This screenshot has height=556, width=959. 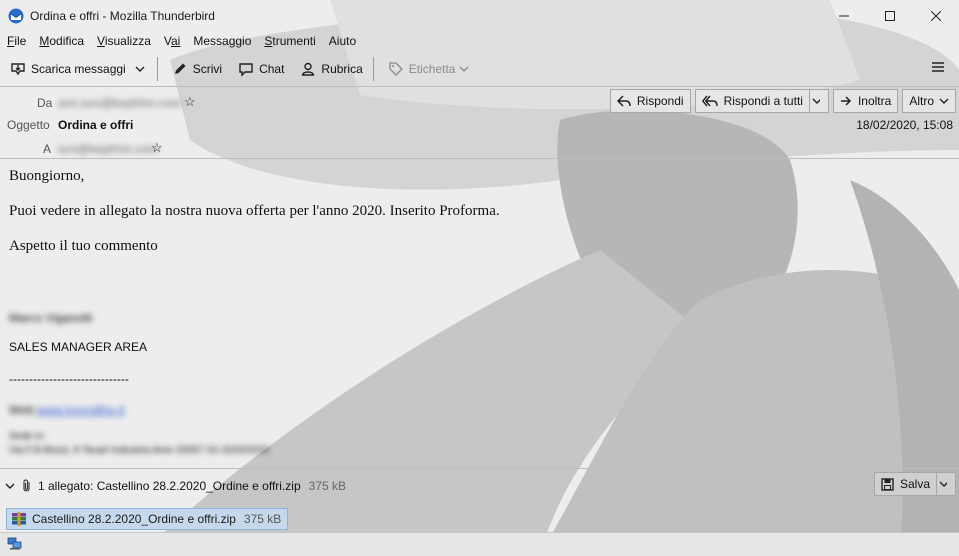 I want to click on address-book-icon, so click(x=308, y=69).